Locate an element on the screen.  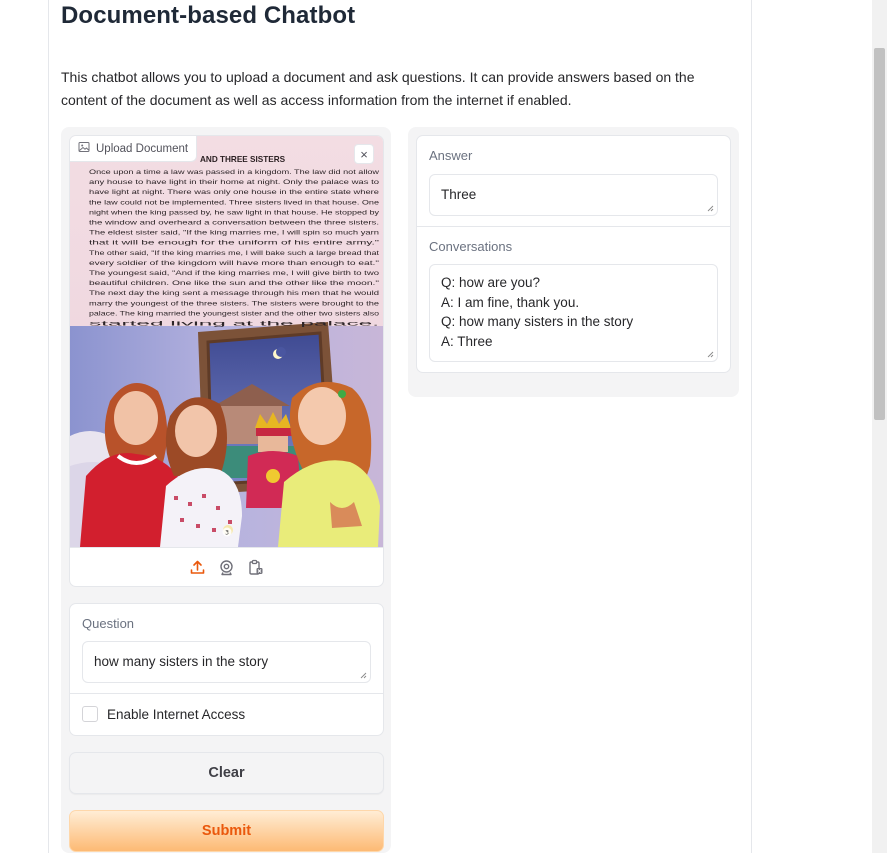
question-divider is located at coordinates (226, 693).